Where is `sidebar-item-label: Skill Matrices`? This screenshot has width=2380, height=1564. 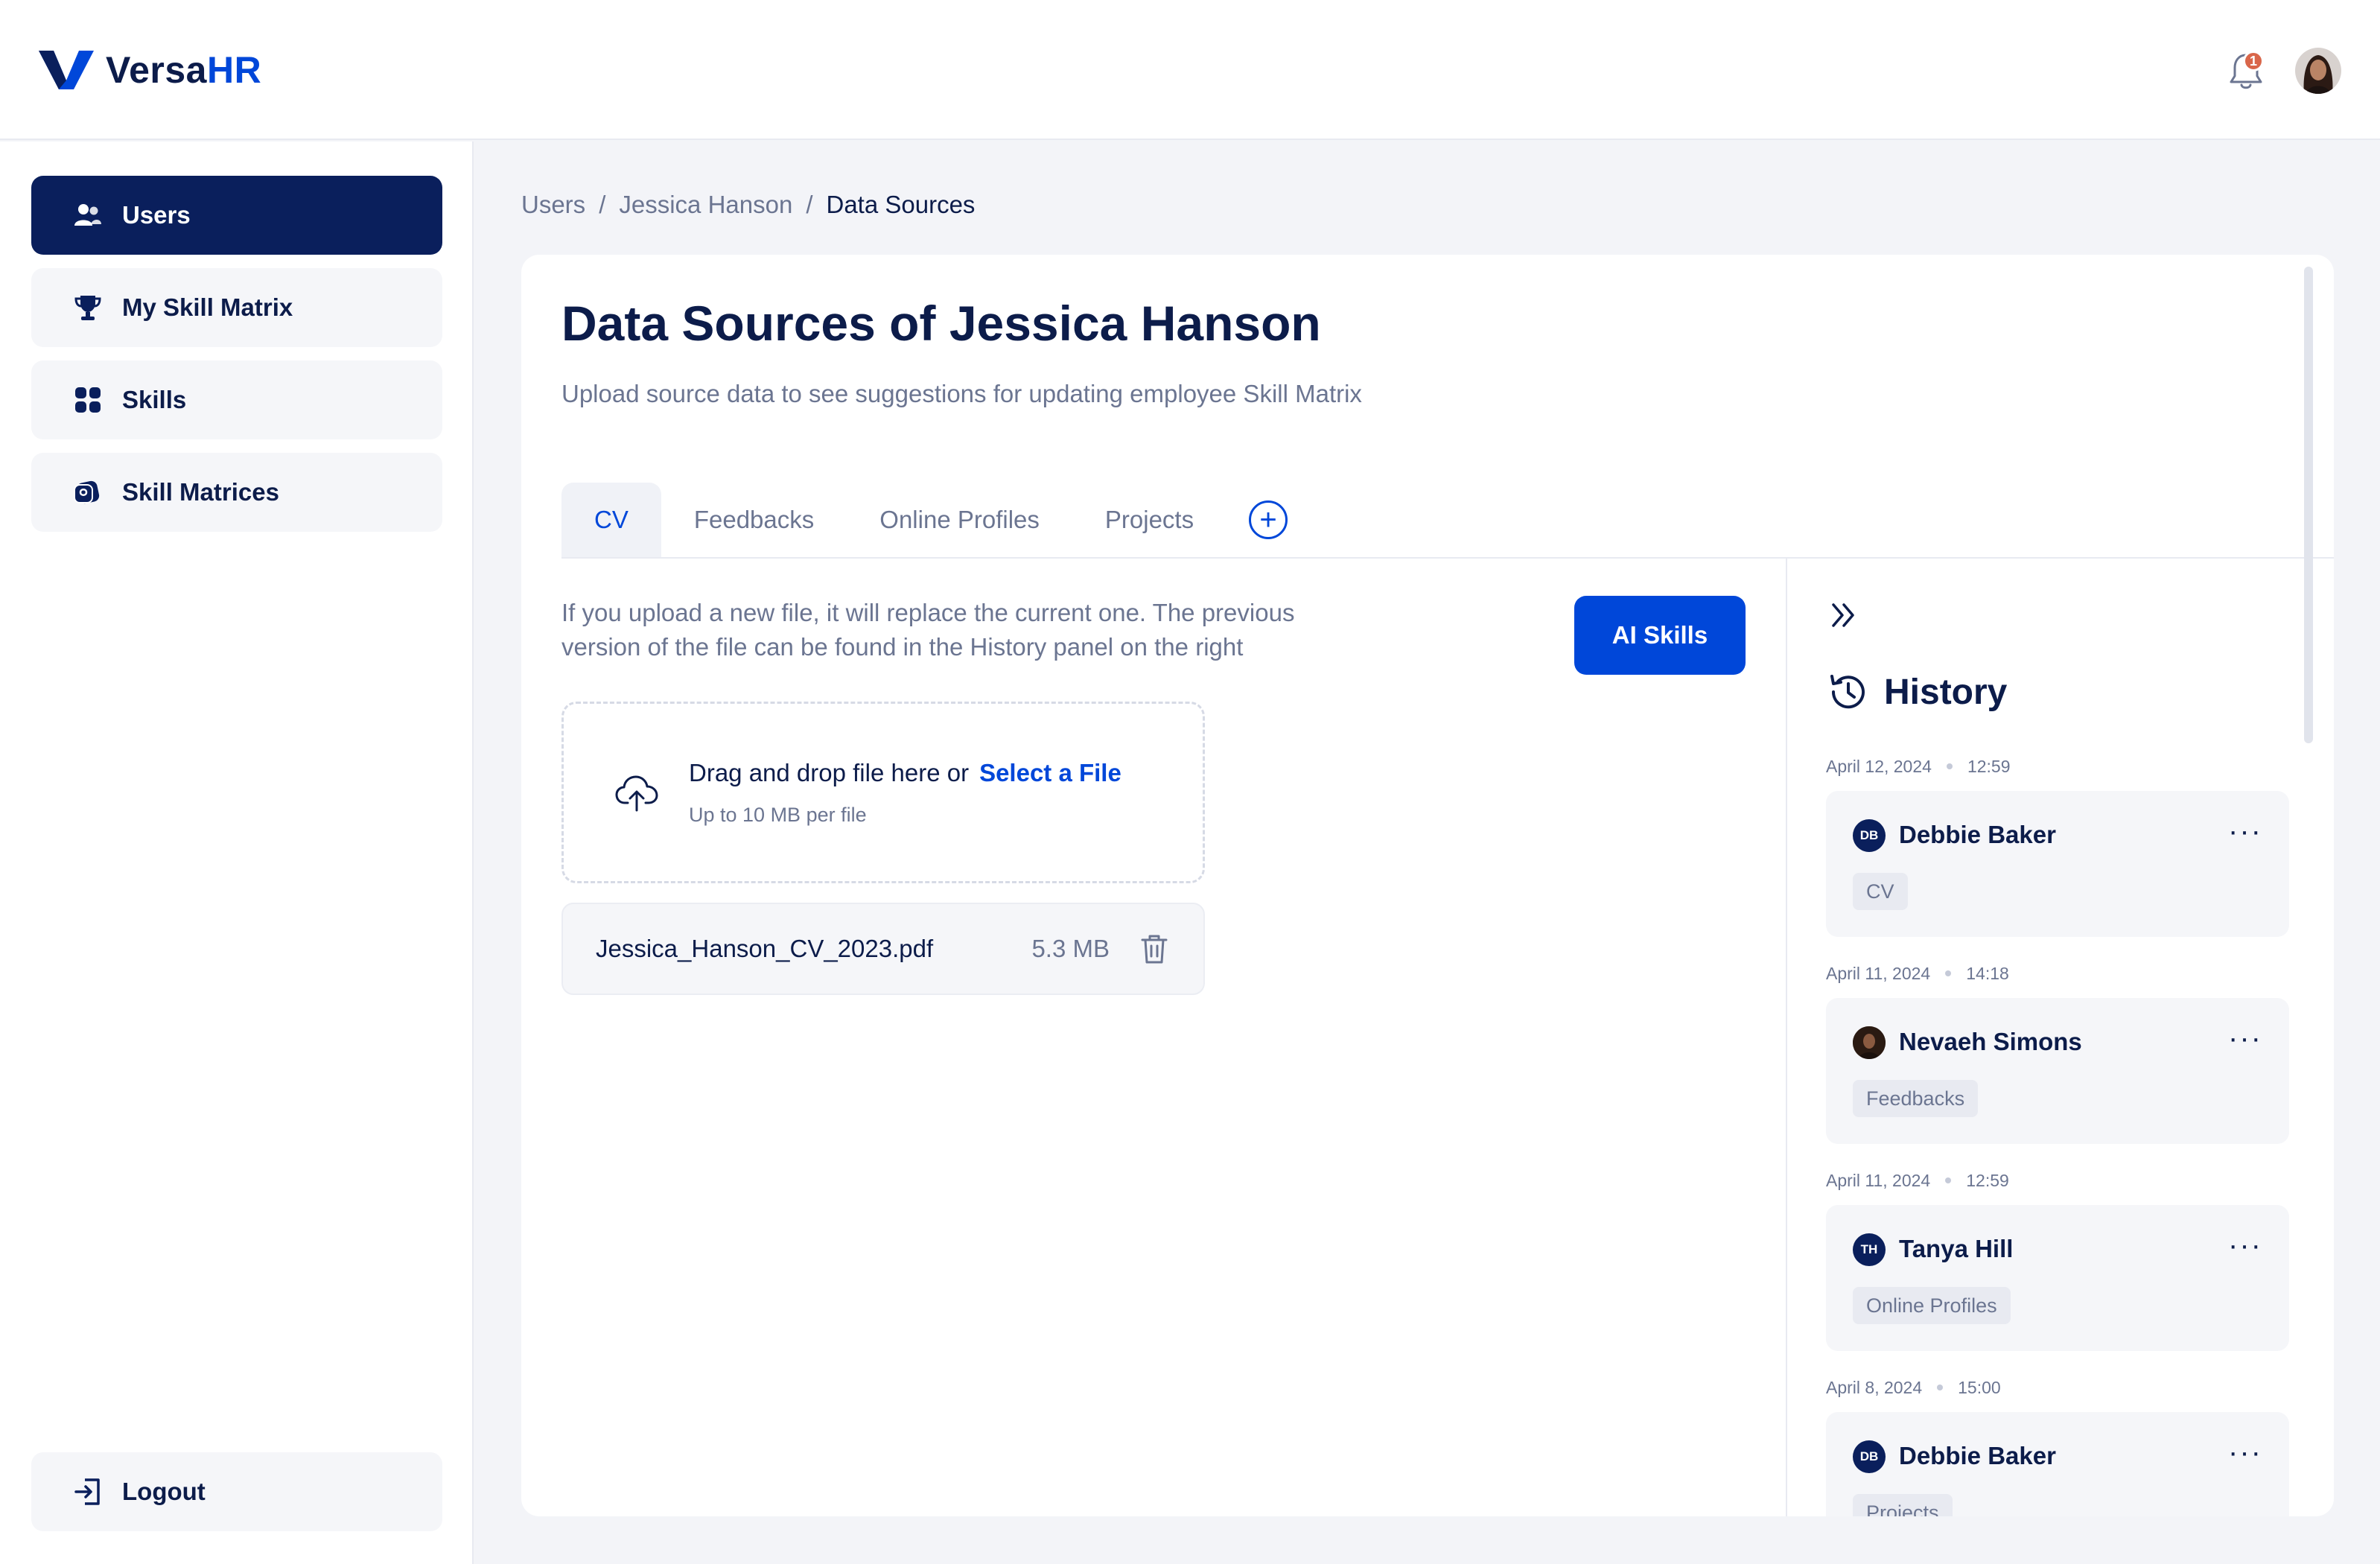
sidebar-item-label: Skill Matrices is located at coordinates (200, 492).